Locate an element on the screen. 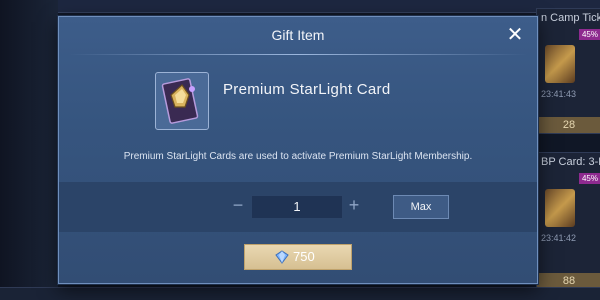  shop-card-timer: 23:41:42 is located at coordinates (559, 238).